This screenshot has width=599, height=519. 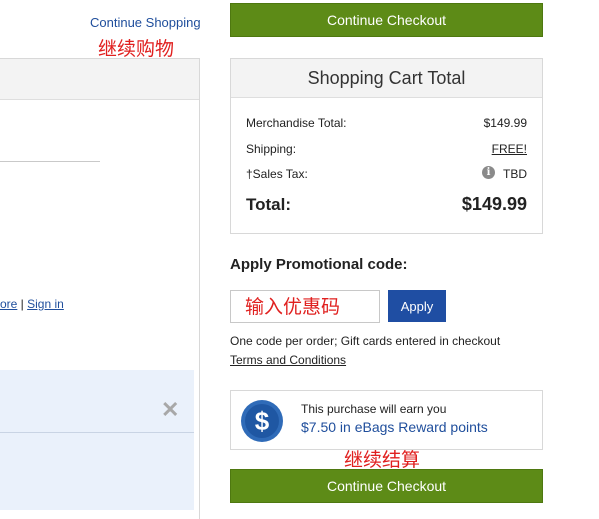 What do you see at coordinates (382, 460) in the screenshot?
I see `continue-checkout-annotation: 继续结算` at bounding box center [382, 460].